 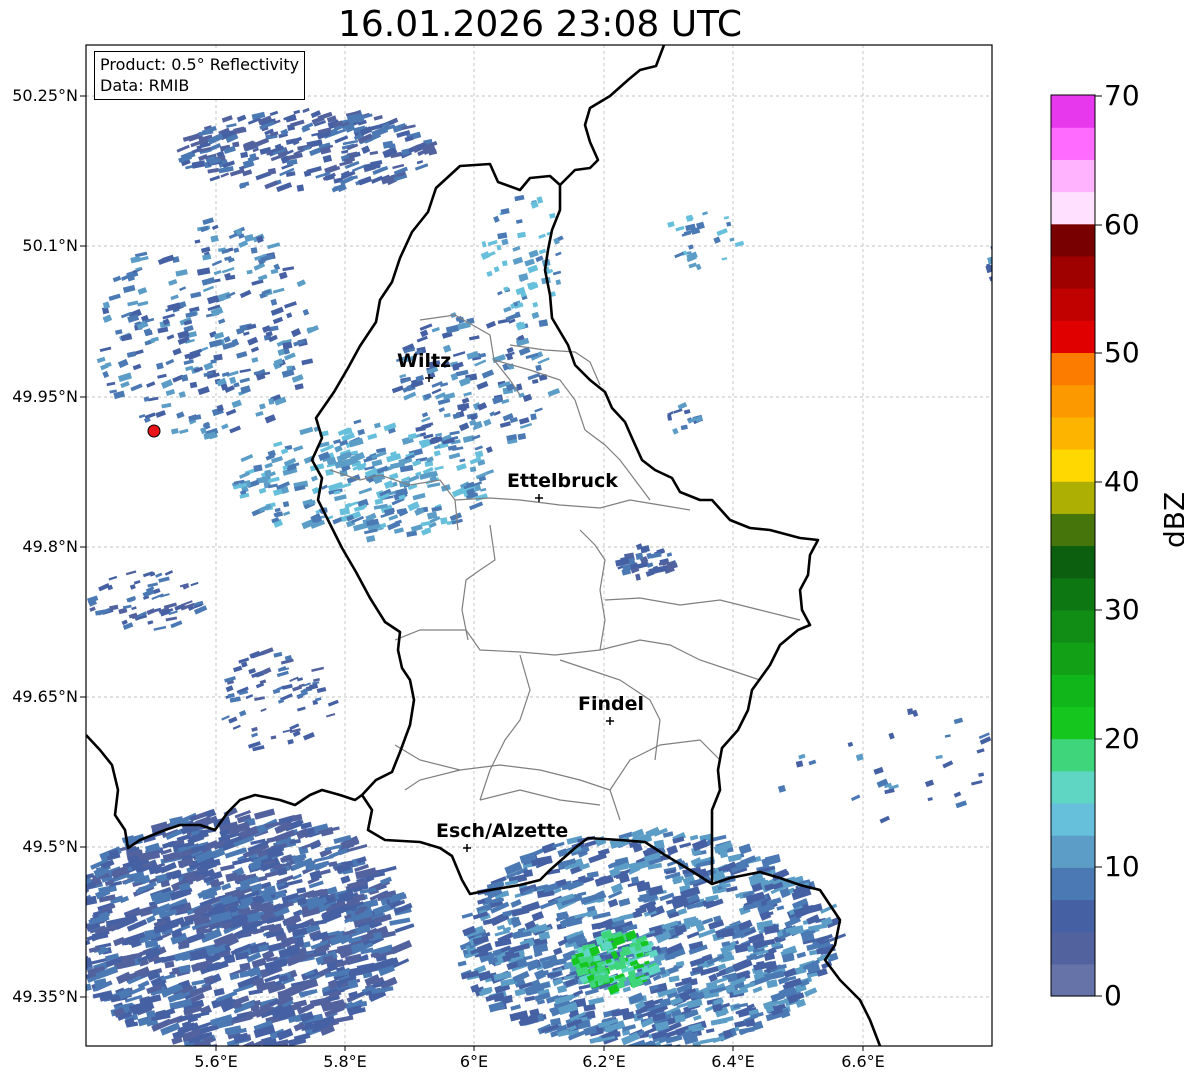 What do you see at coordinates (1122, 738) in the screenshot?
I see `colorbar-tick-20: 20` at bounding box center [1122, 738].